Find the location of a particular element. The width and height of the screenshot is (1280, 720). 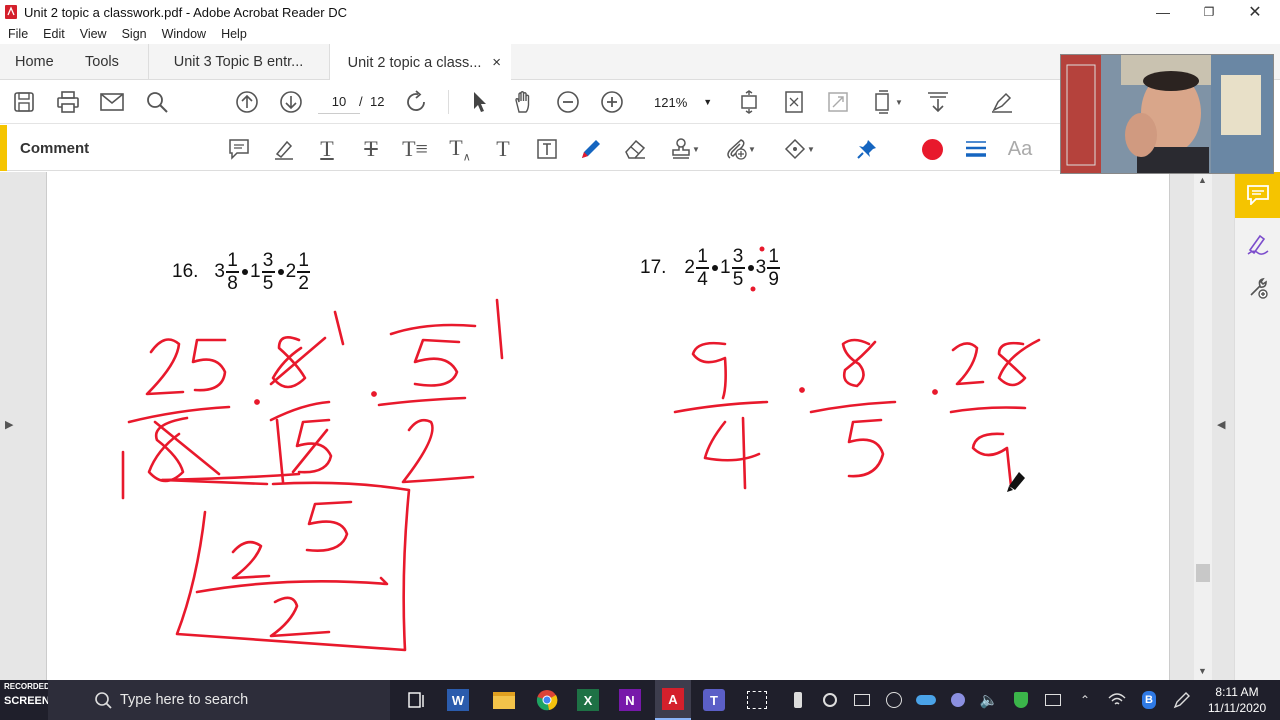

full-screen-button is located at coordinates (794, 102).